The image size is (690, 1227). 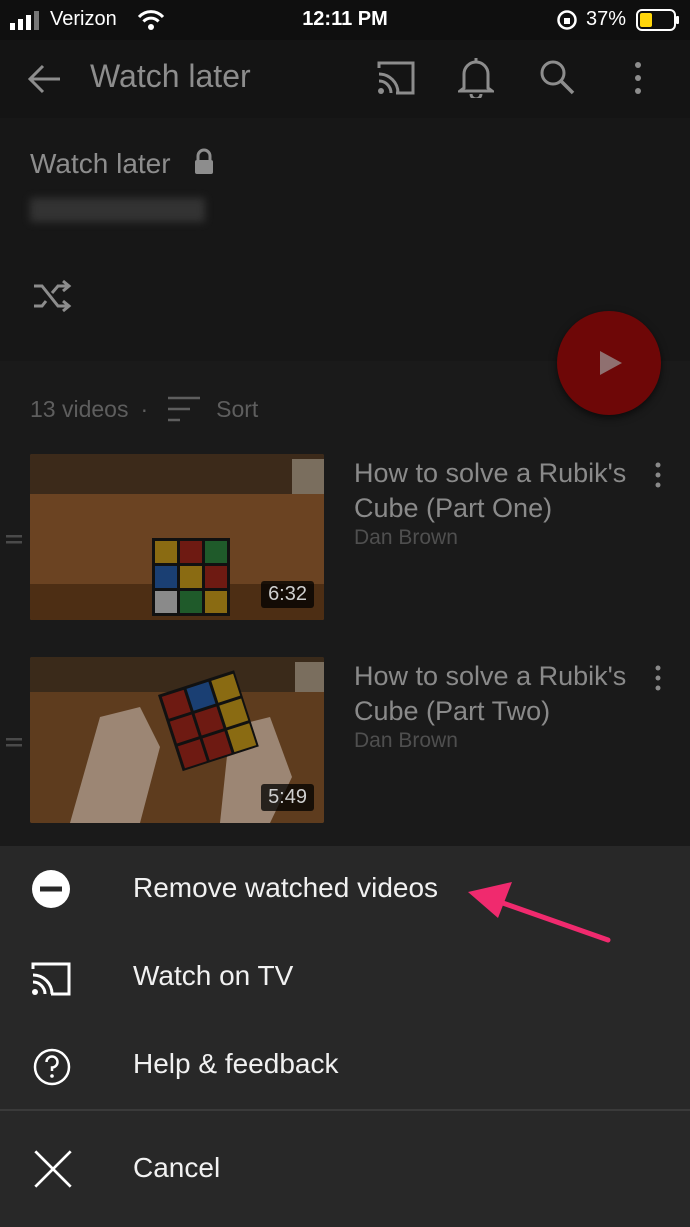 I want to click on video-count: 13 videos, so click(x=79, y=408).